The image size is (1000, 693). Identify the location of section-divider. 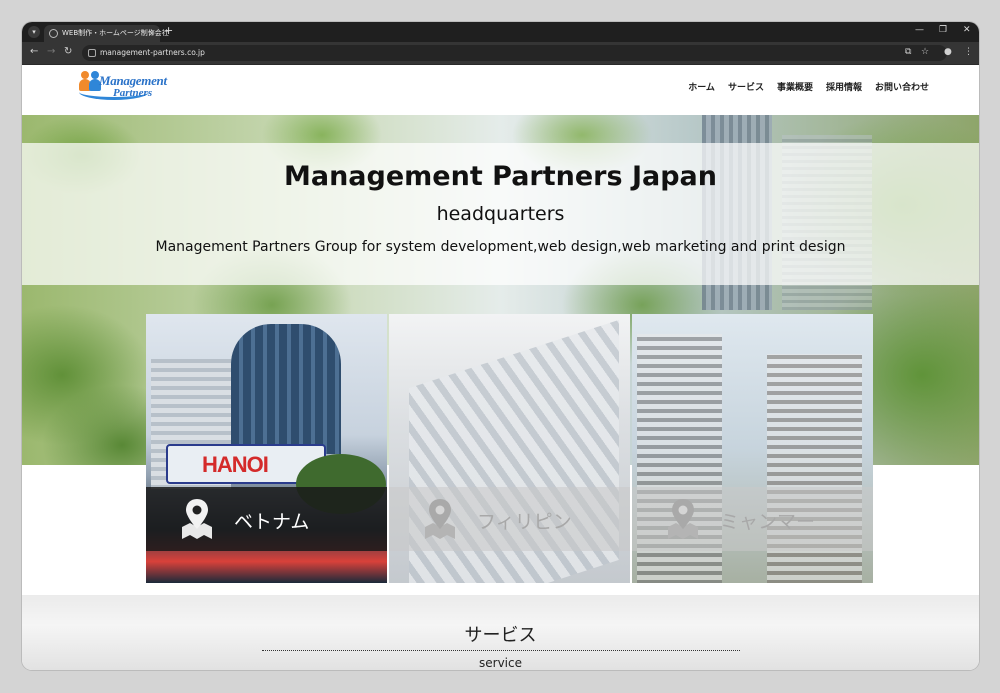
(501, 650).